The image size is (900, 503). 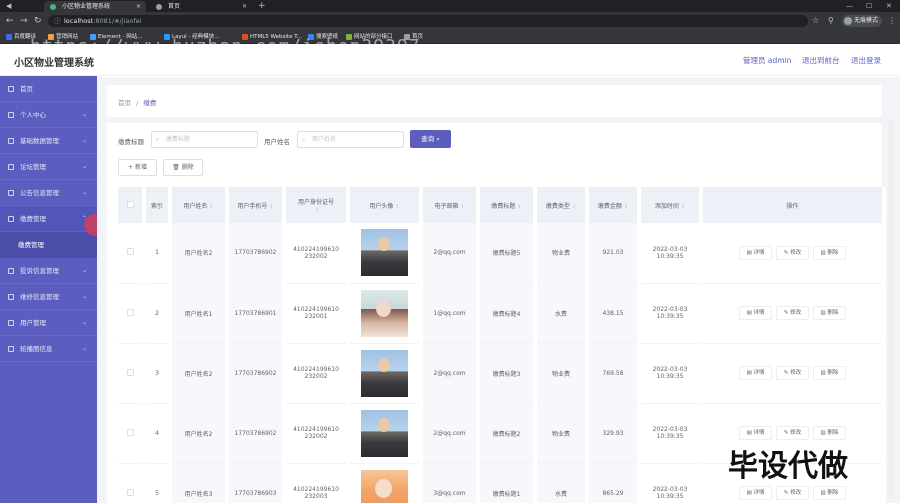 I want to click on column-header: 添加时间 ⇕, so click(x=671, y=205).